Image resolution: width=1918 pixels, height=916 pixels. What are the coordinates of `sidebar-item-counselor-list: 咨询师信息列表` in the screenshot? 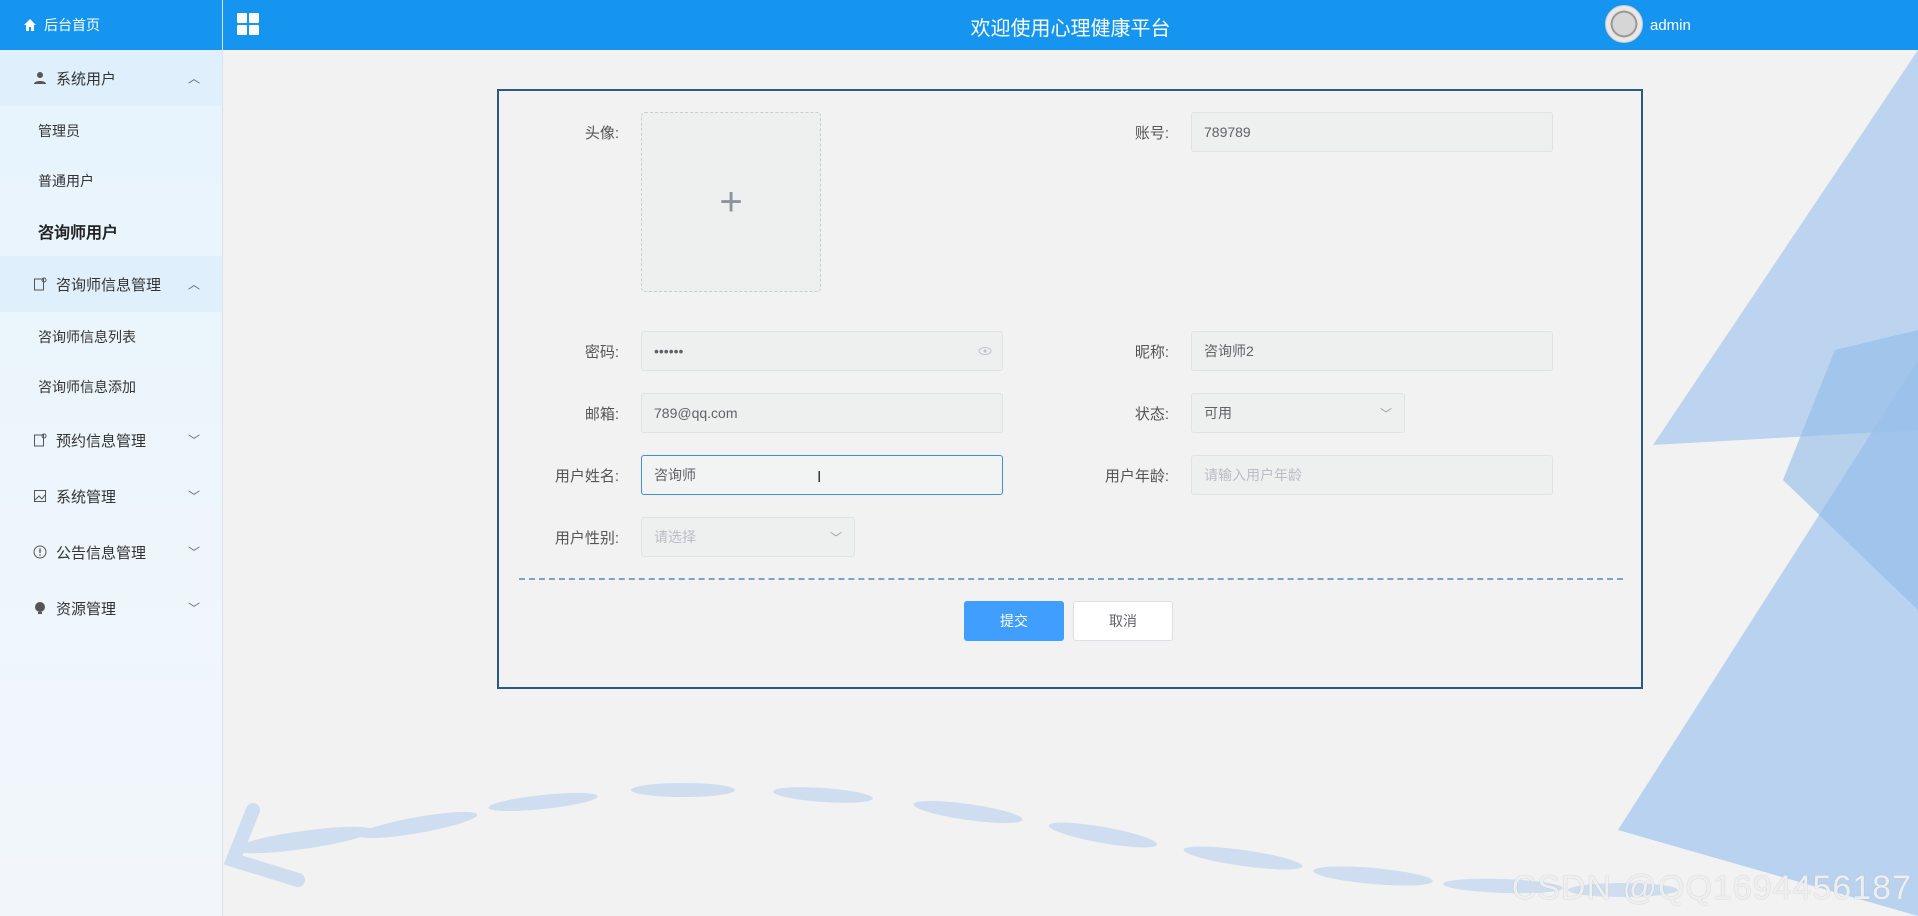 It's located at (111, 337).